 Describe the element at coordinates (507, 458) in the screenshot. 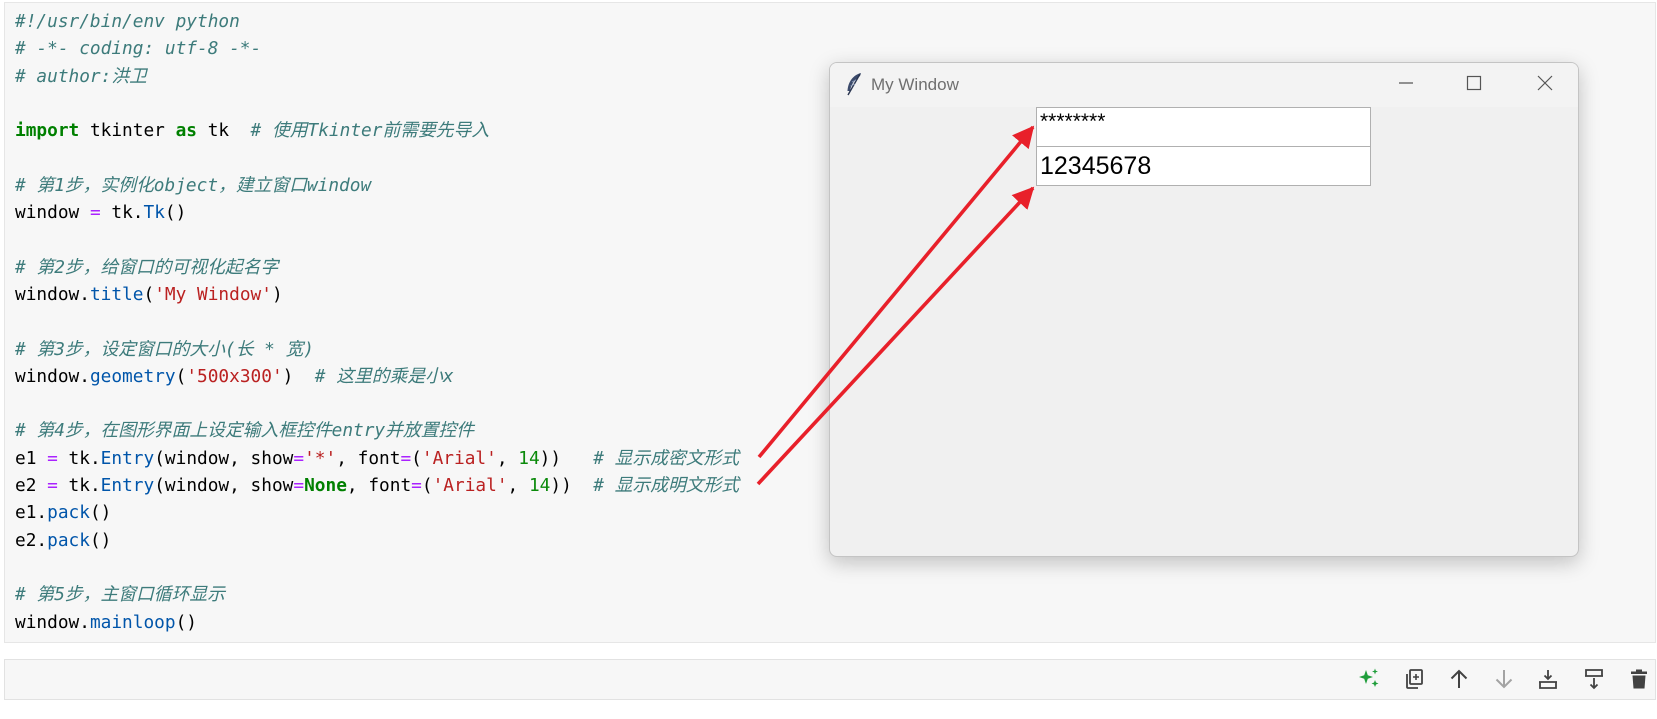

I see `code-token: ,` at that location.